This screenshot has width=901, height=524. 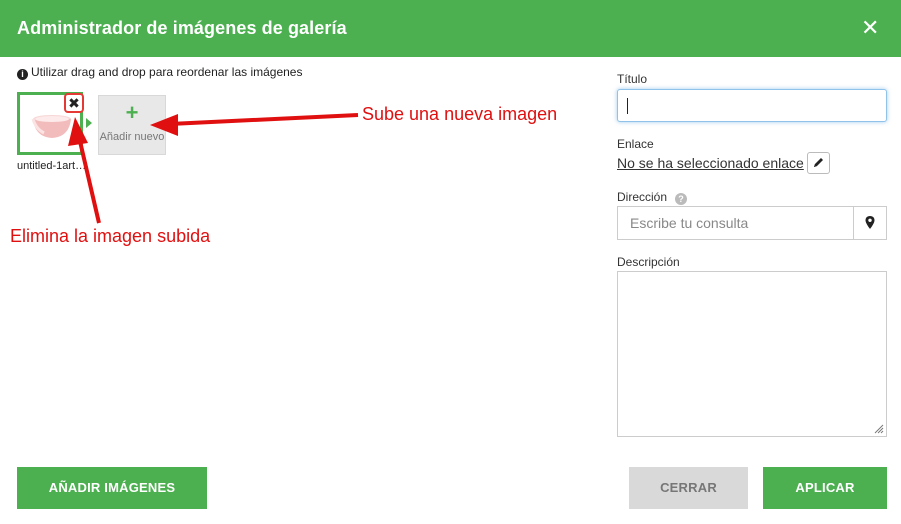 I want to click on delete-annotation: Elimina la imagen subida, so click(x=110, y=236).